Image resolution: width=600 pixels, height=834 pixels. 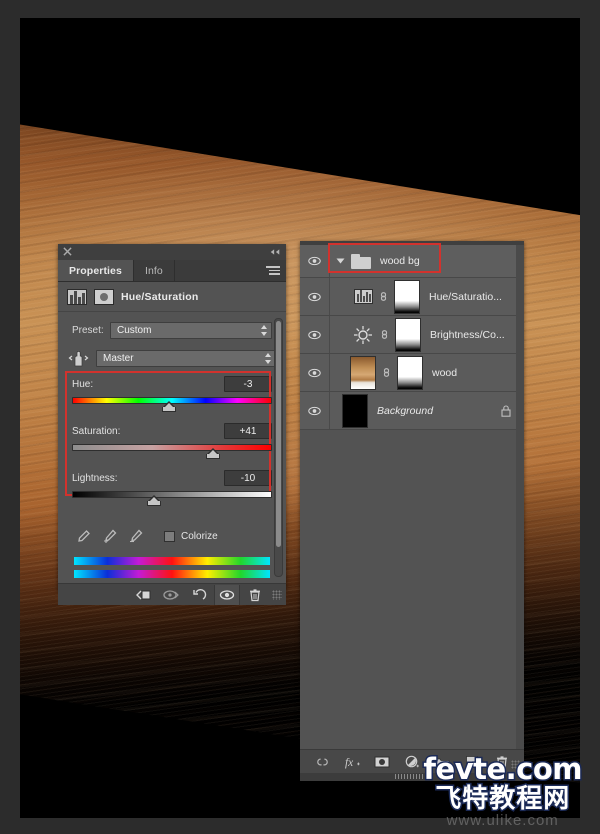 What do you see at coordinates (104, 296) in the screenshot?
I see `layer-mask-icon` at bounding box center [104, 296].